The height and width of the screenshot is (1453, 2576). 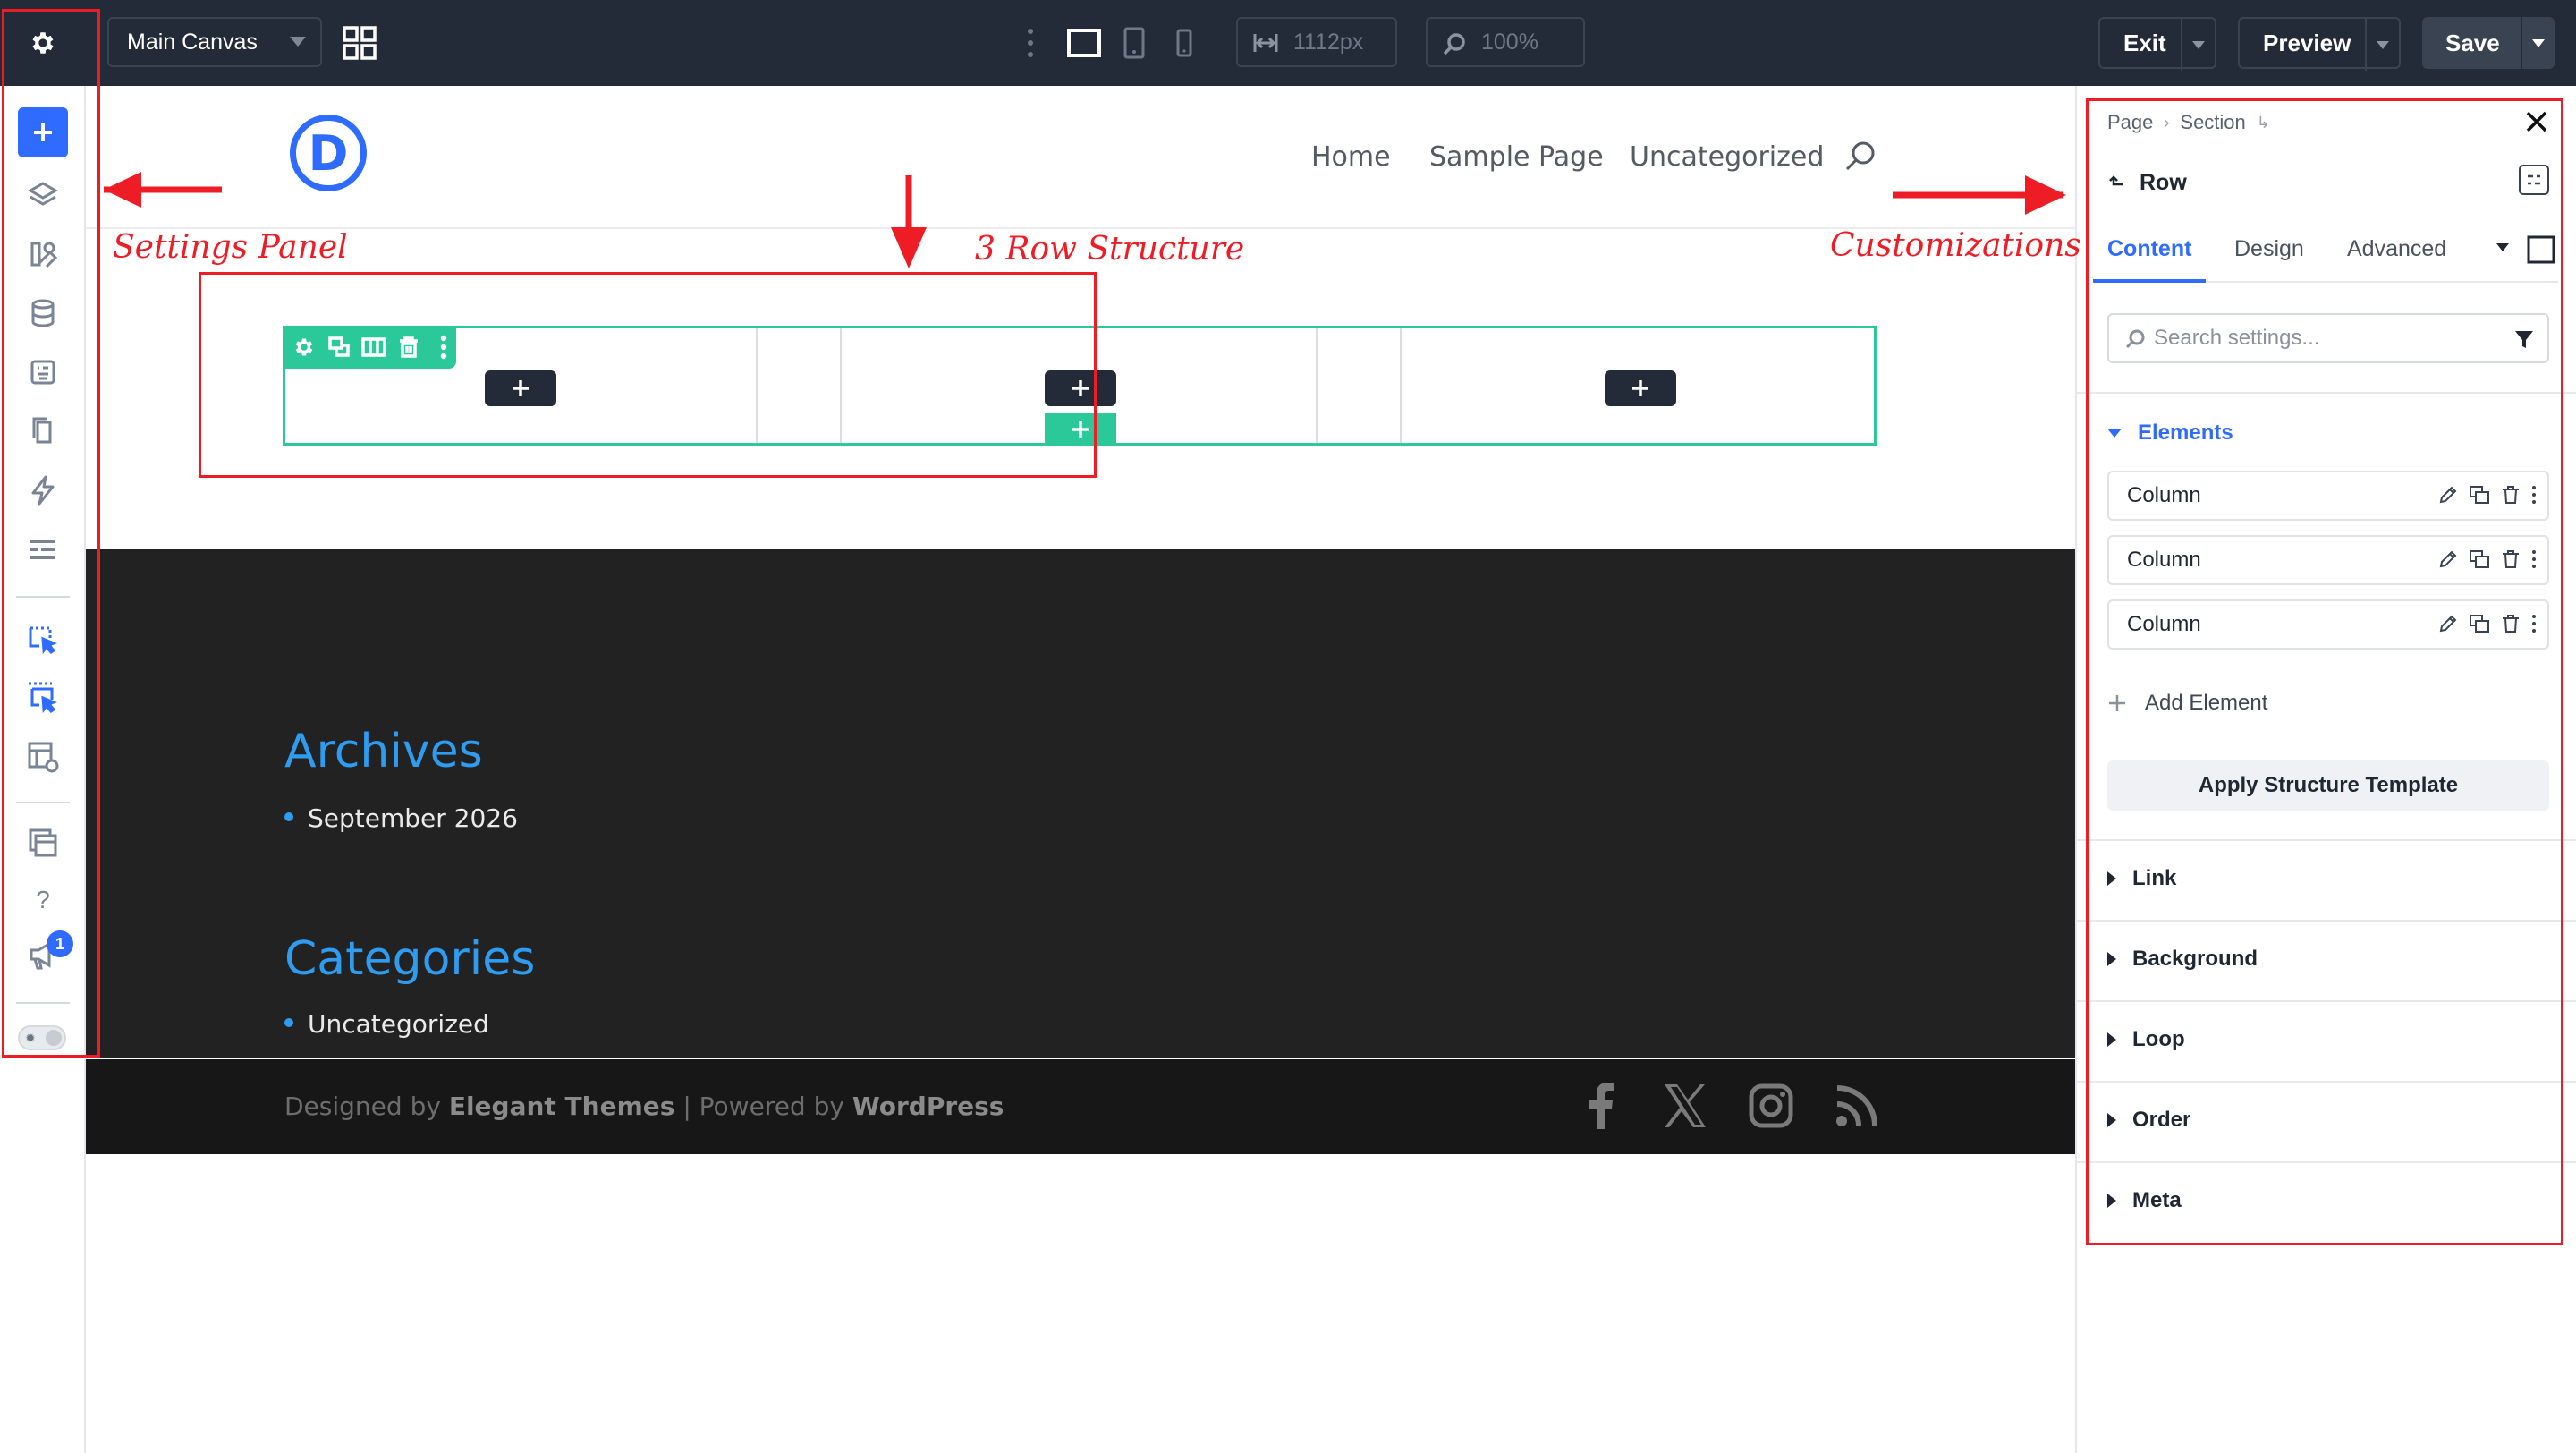 I want to click on grid-icon, so click(x=360, y=43).